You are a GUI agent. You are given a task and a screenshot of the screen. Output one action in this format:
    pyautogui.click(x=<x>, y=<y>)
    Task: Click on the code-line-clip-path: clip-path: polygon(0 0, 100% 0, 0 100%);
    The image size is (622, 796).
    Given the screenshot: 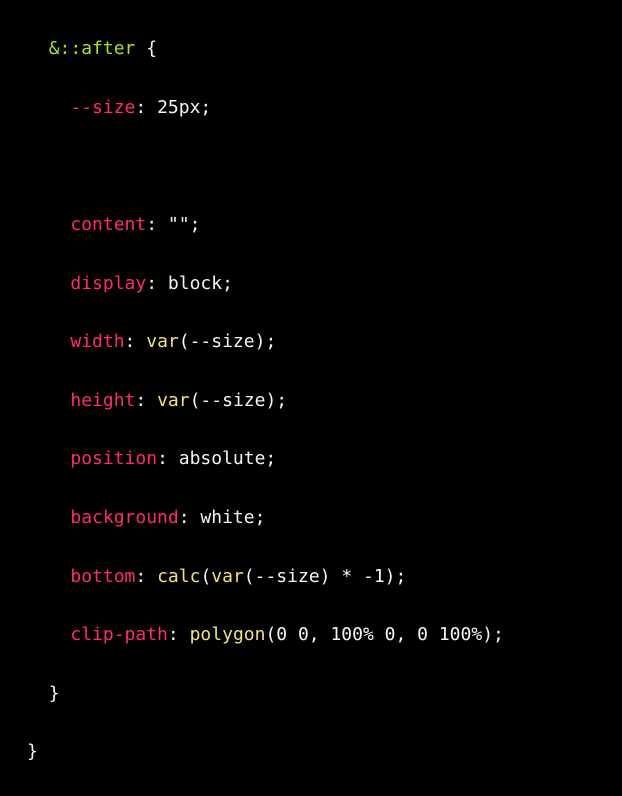 What is the action you would take?
    pyautogui.click(x=324, y=634)
    